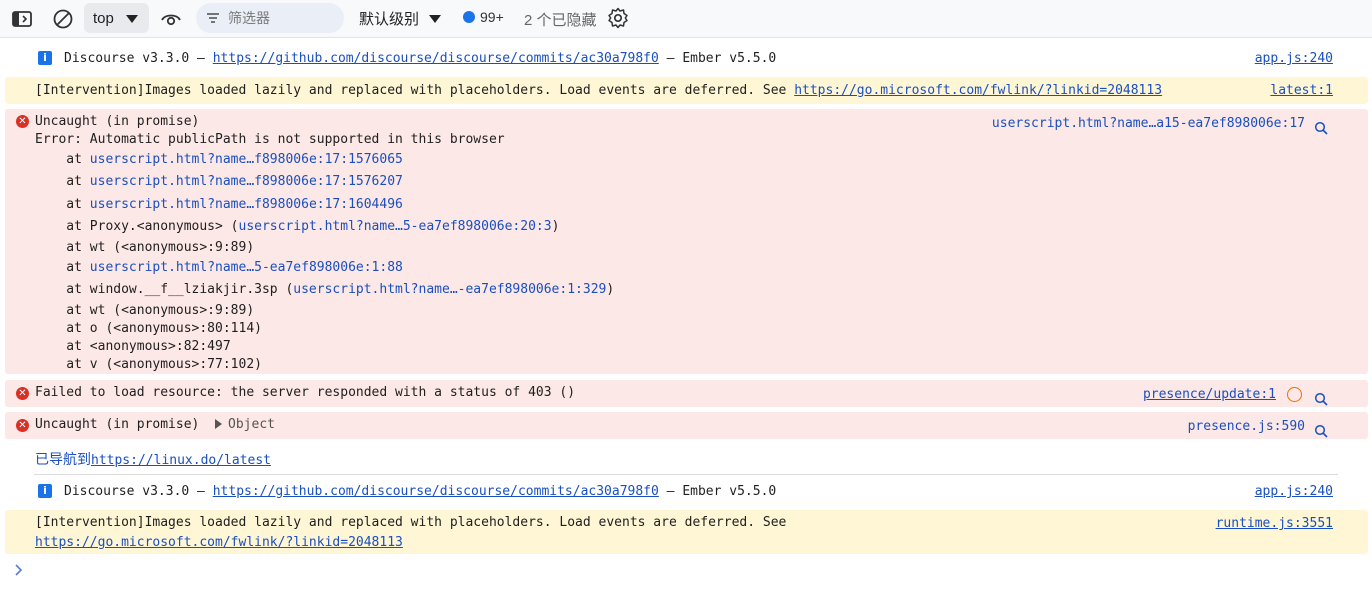 The image size is (1372, 616). I want to click on context-selector: top, so click(116, 18).